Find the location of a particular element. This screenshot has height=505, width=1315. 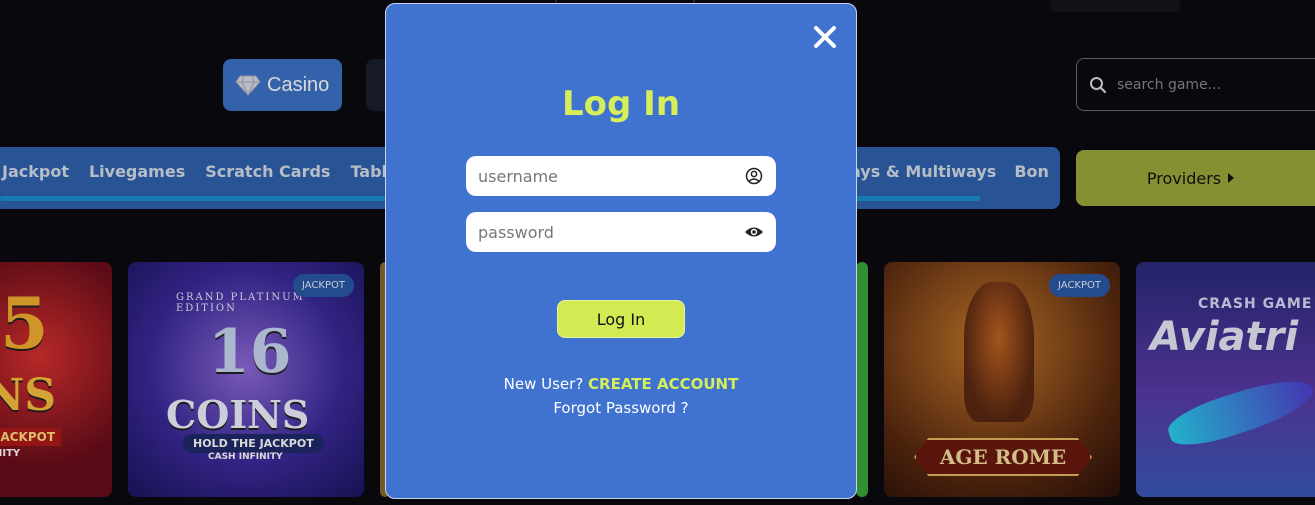

close-button is located at coordinates (825, 37).